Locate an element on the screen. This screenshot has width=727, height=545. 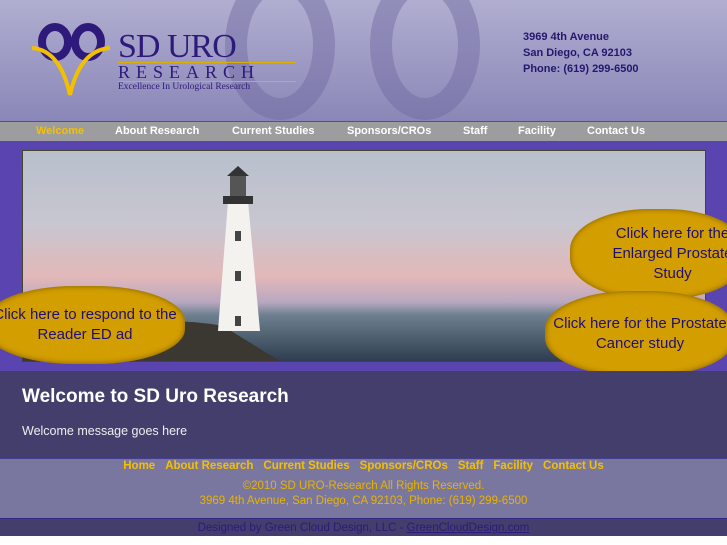
address-line1: 3969 4th Avenue is located at coordinates (566, 37).